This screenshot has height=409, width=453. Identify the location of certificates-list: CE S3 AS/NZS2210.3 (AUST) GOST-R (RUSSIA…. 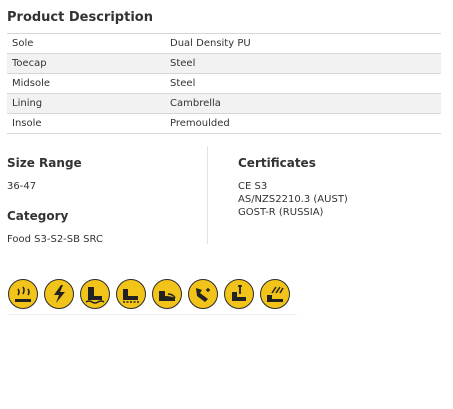
(338, 199).